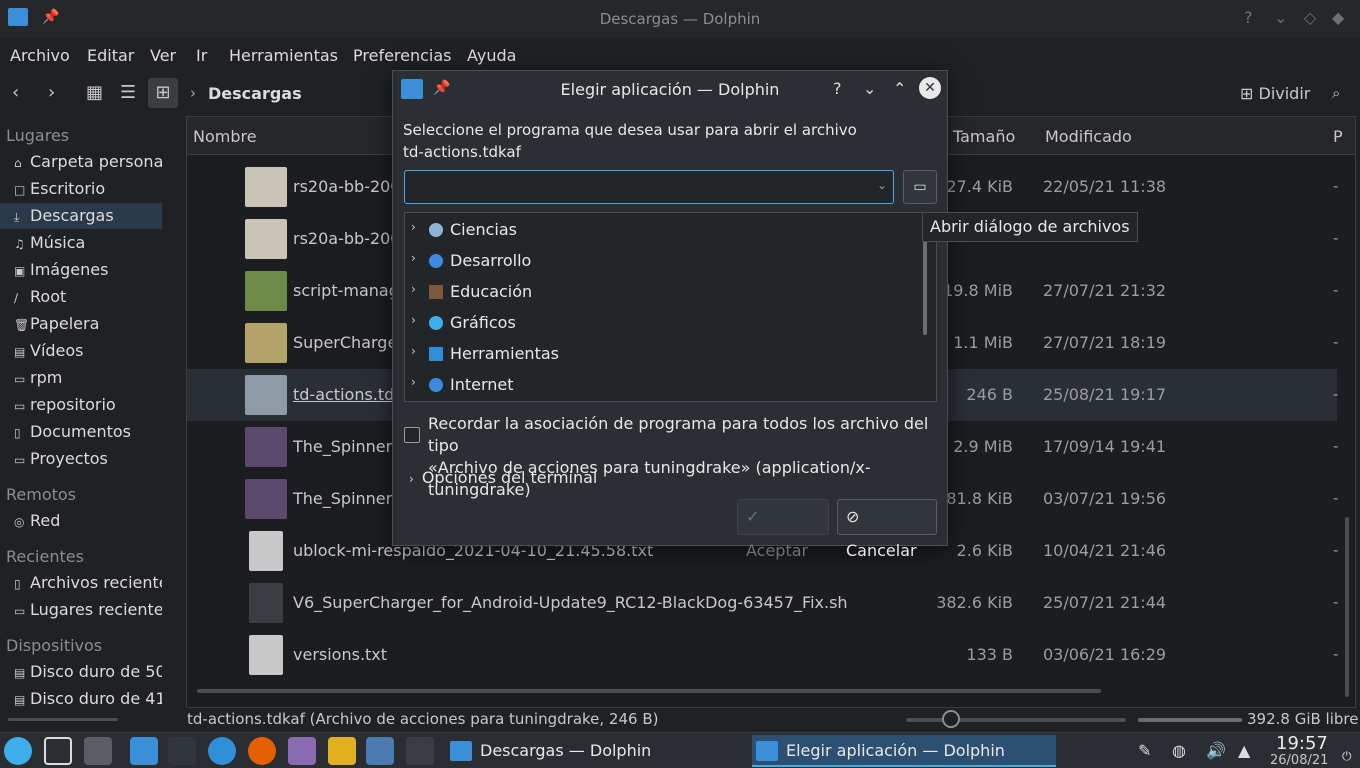 This screenshot has height=768, width=1360. What do you see at coordinates (1302, 743) in the screenshot?
I see `clock-time: 19:57` at bounding box center [1302, 743].